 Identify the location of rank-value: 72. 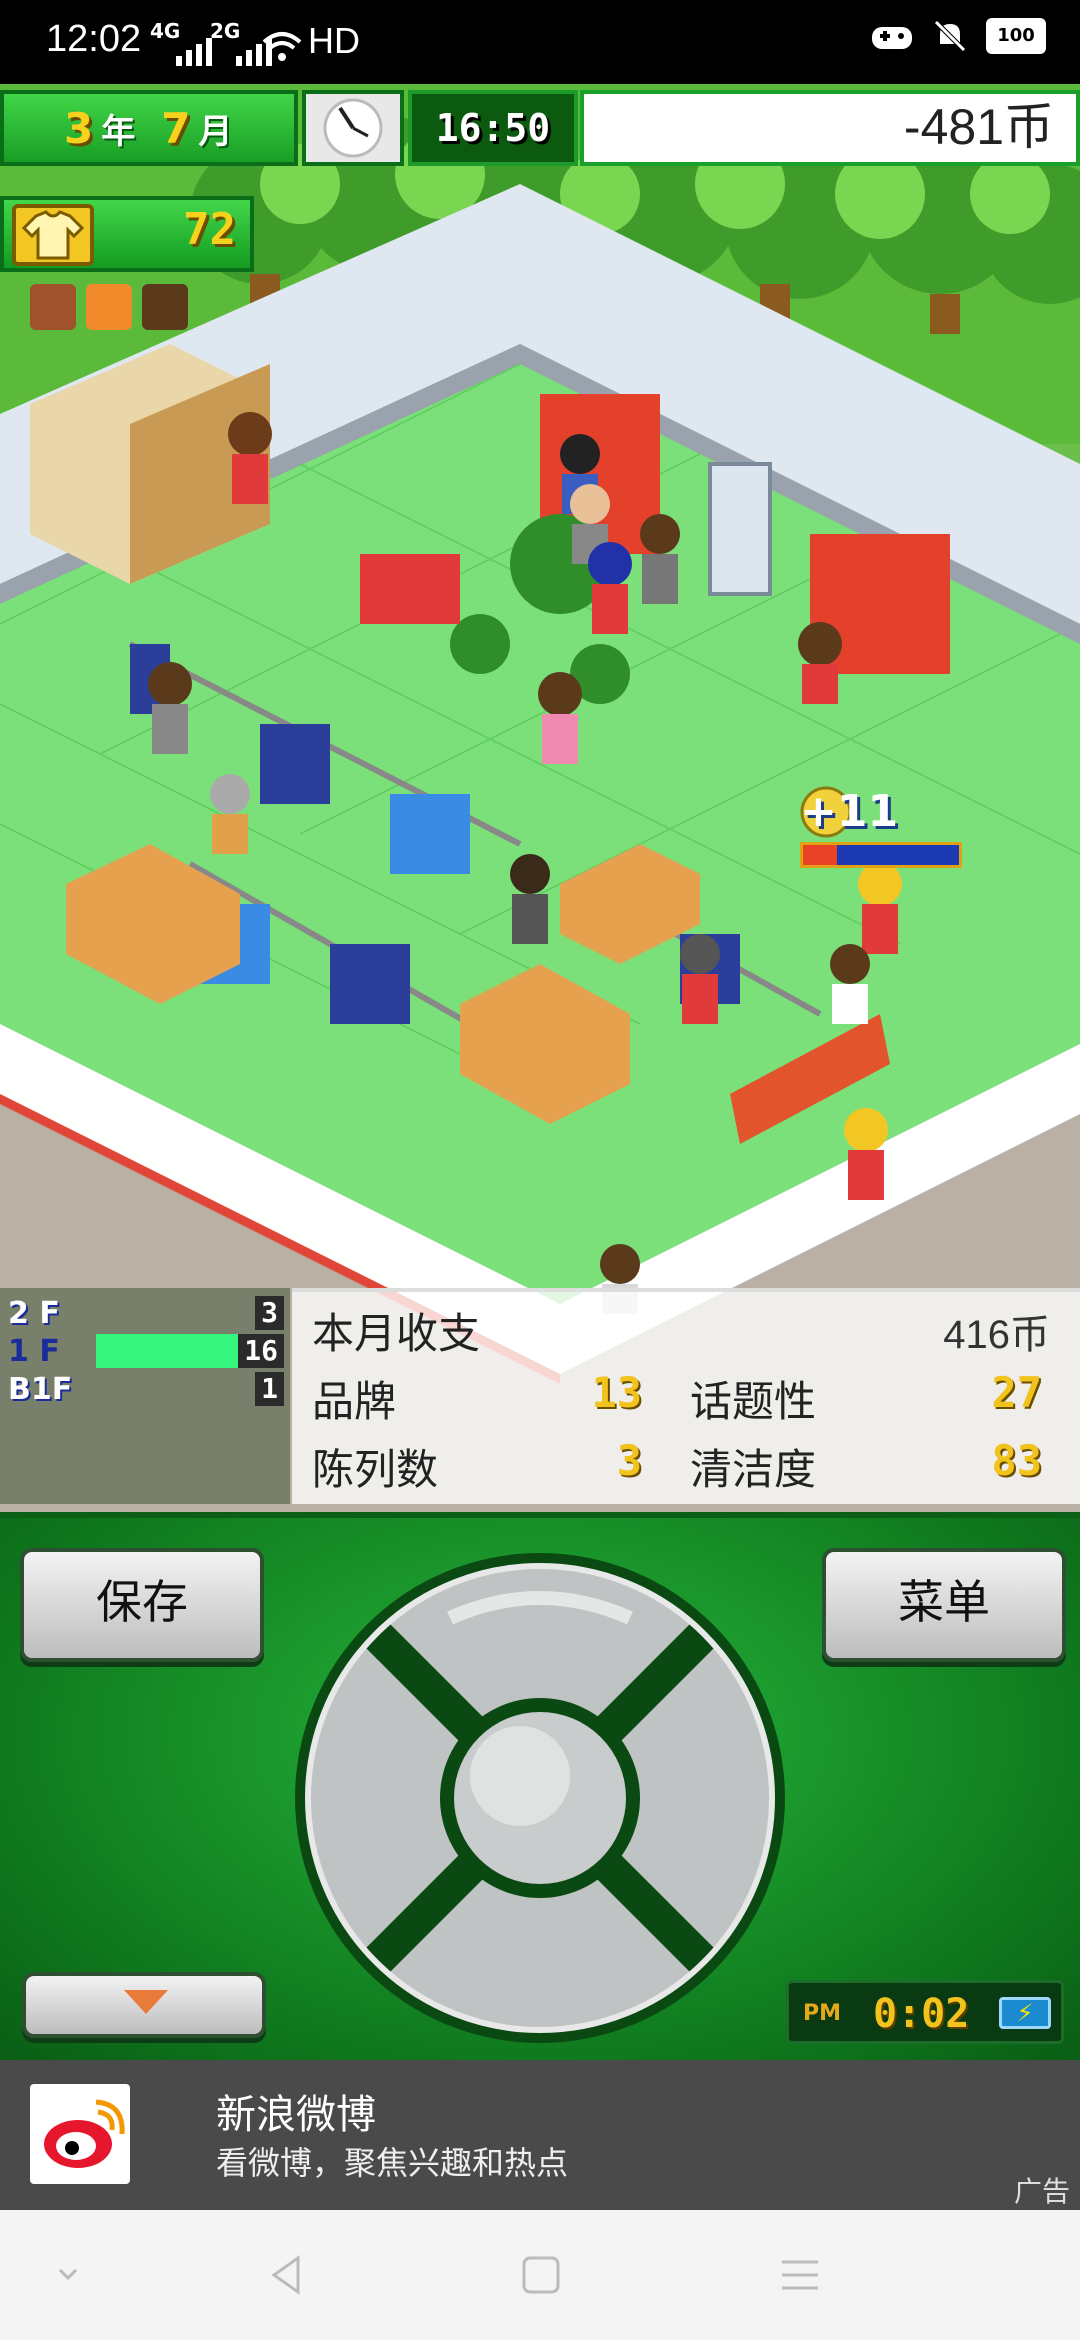
(209, 229).